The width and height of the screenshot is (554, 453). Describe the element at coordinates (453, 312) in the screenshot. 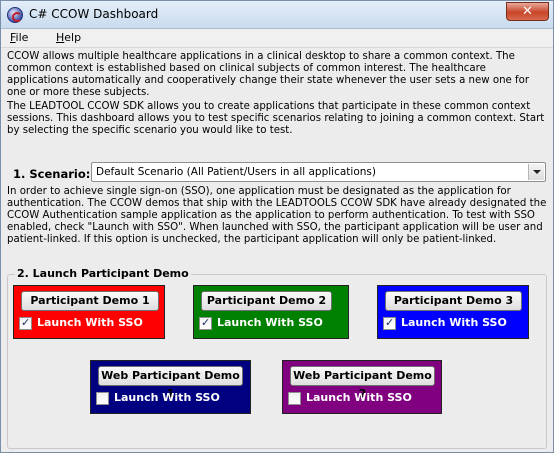

I see `participant-demo-3-panel: Participant Demo 3 ✓ Launch With SSO` at that location.